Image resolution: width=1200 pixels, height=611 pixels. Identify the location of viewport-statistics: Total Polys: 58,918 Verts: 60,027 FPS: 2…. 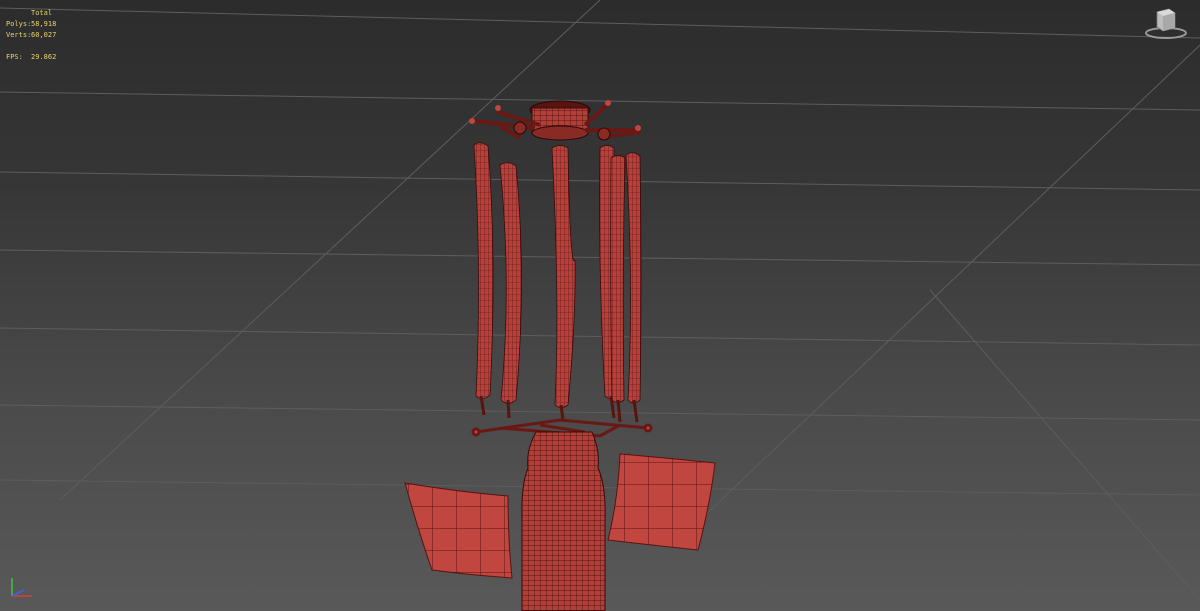
(31, 35).